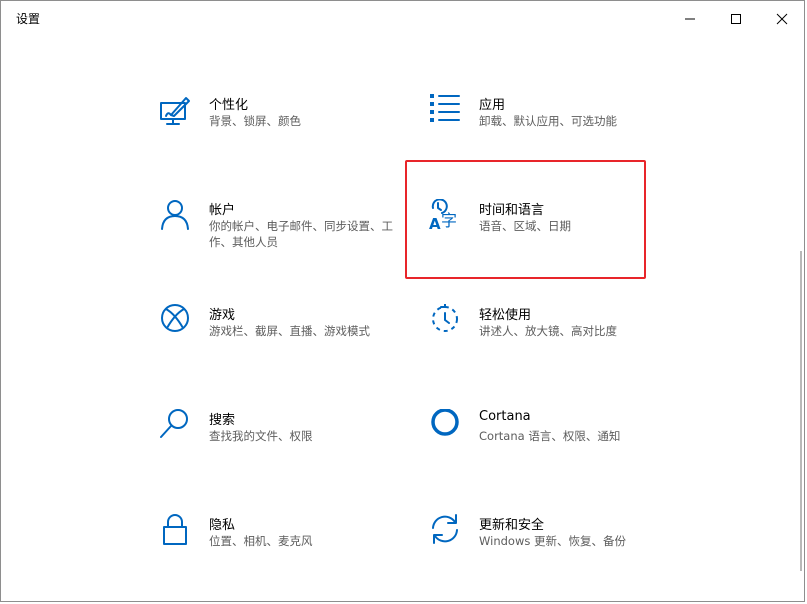  What do you see at coordinates (274, 449) in the screenshot?
I see `tile-search: 搜索 查找我的文件、权限` at bounding box center [274, 449].